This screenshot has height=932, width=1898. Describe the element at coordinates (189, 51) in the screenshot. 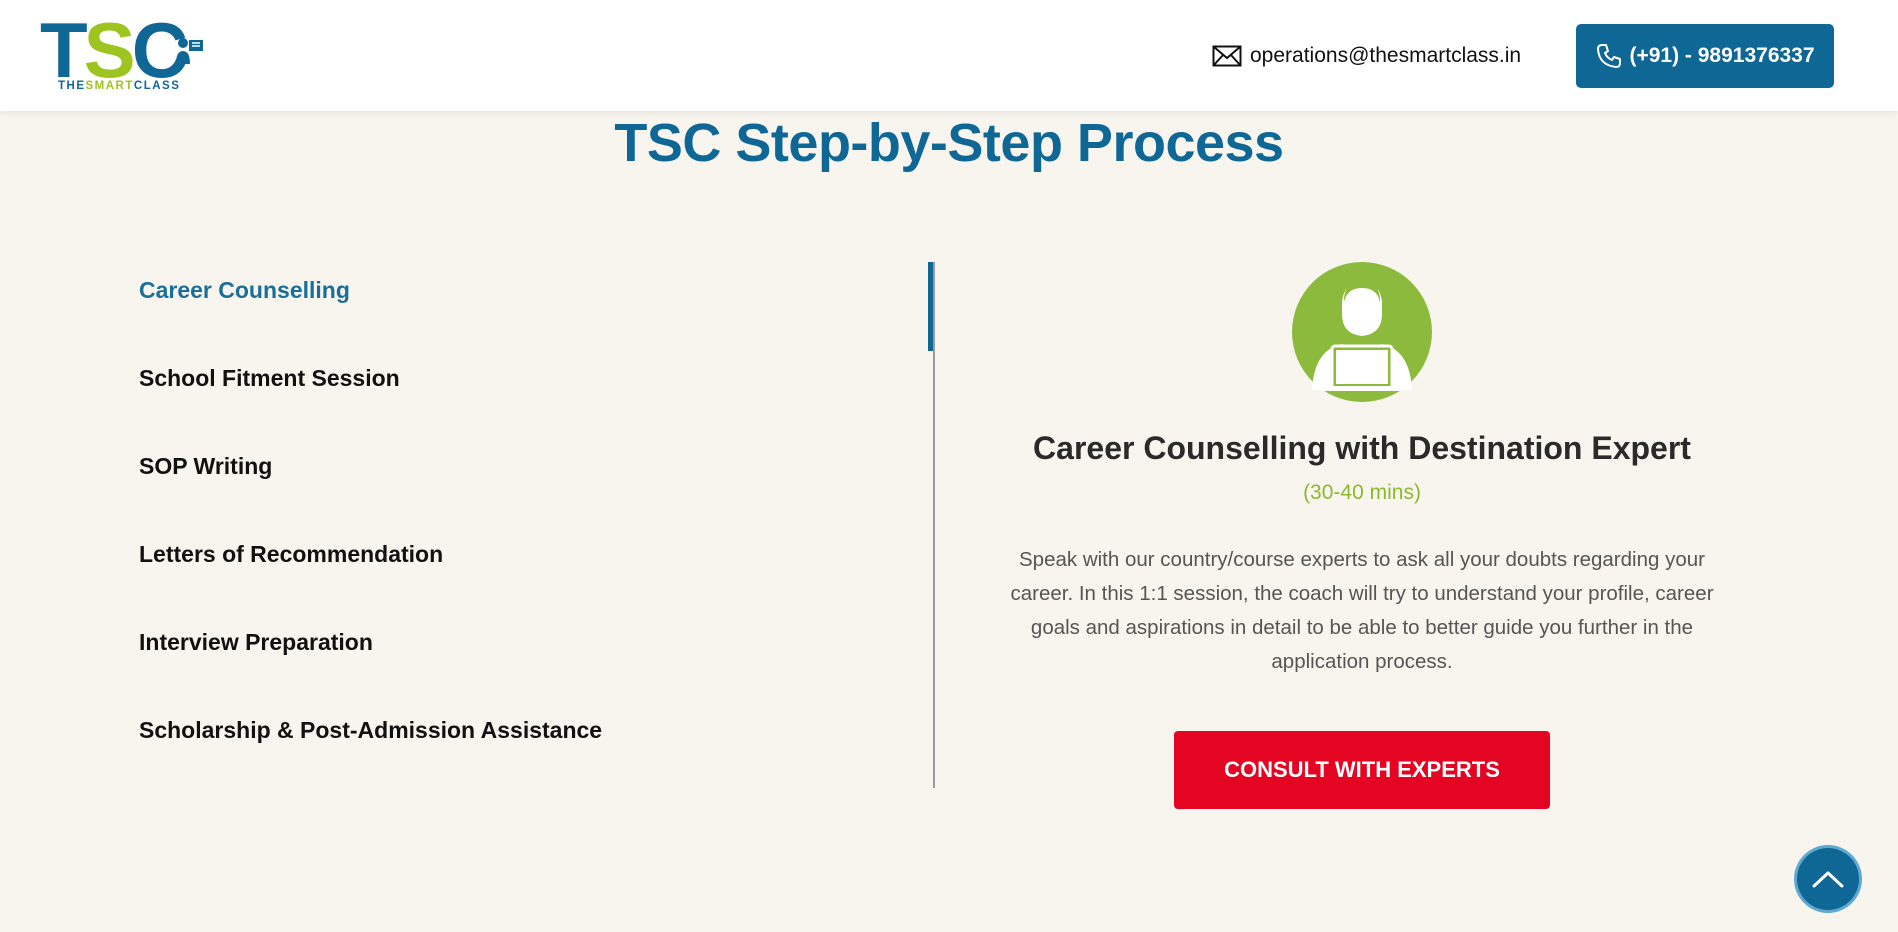

I see `teacher-board-icon` at that location.